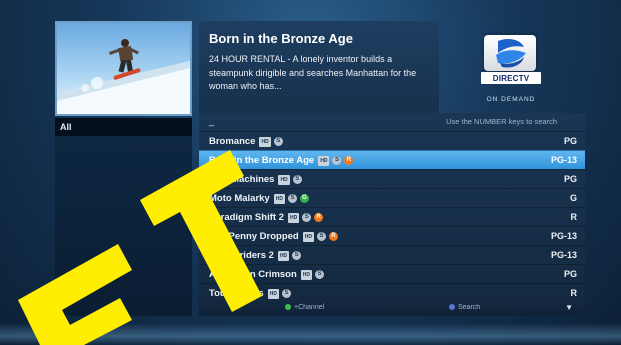  What do you see at coordinates (469, 307) in the screenshot?
I see `search-legend-label: Search` at bounding box center [469, 307].